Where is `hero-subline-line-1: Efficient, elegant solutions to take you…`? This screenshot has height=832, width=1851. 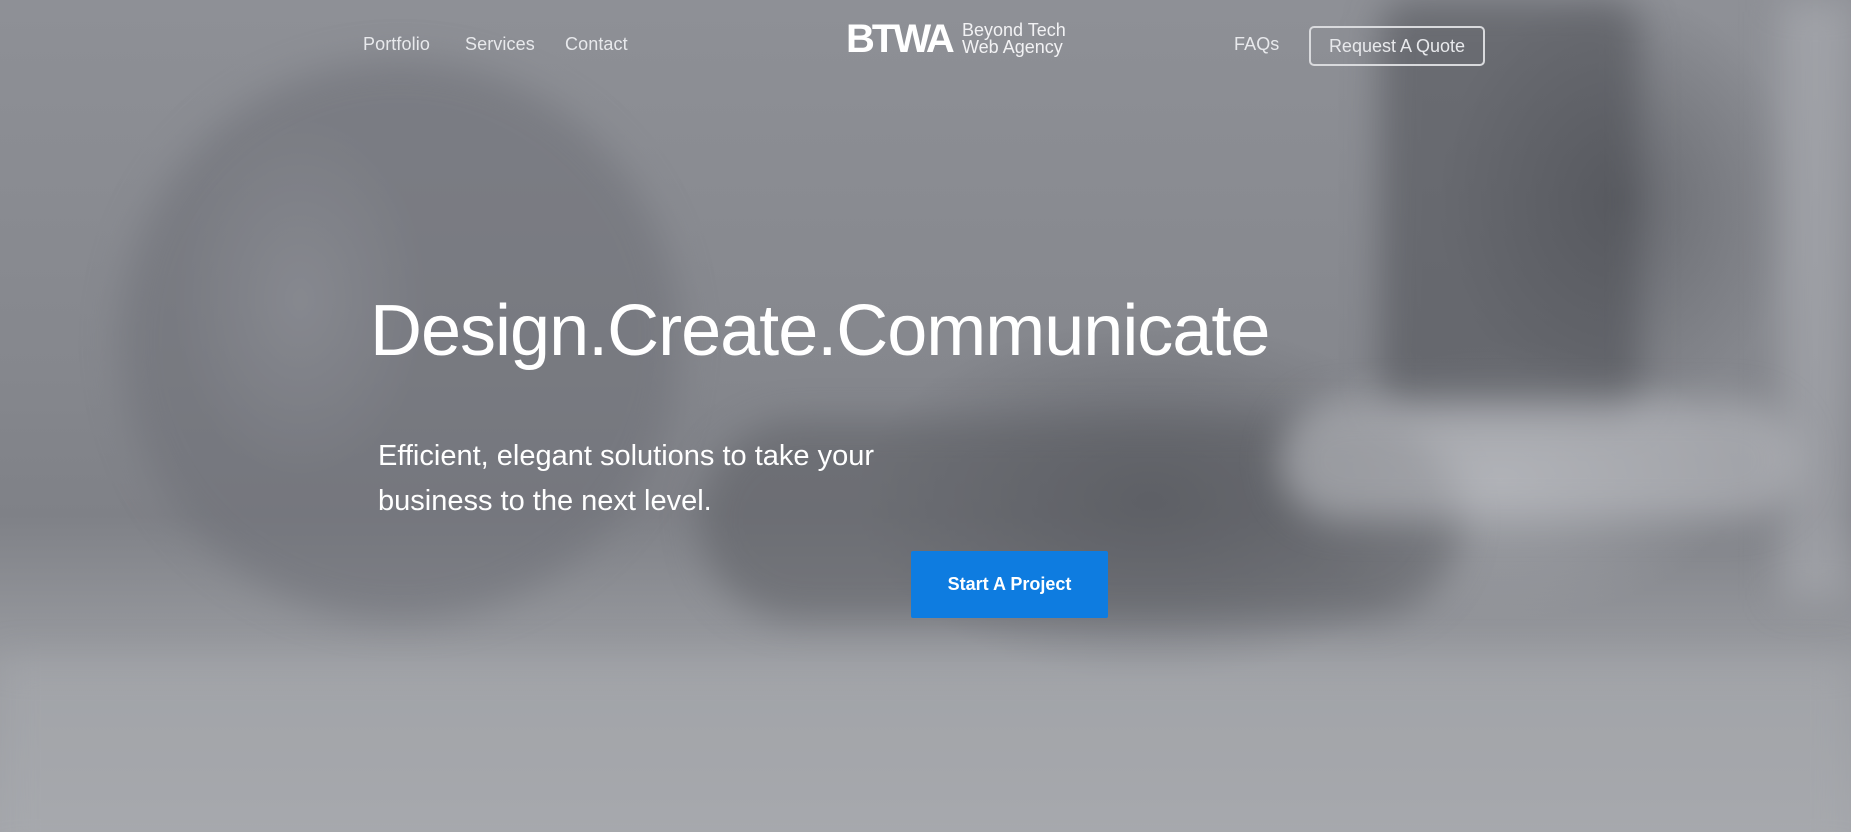 hero-subline-line-1: Efficient, elegant solutions to take you… is located at coordinates (626, 456).